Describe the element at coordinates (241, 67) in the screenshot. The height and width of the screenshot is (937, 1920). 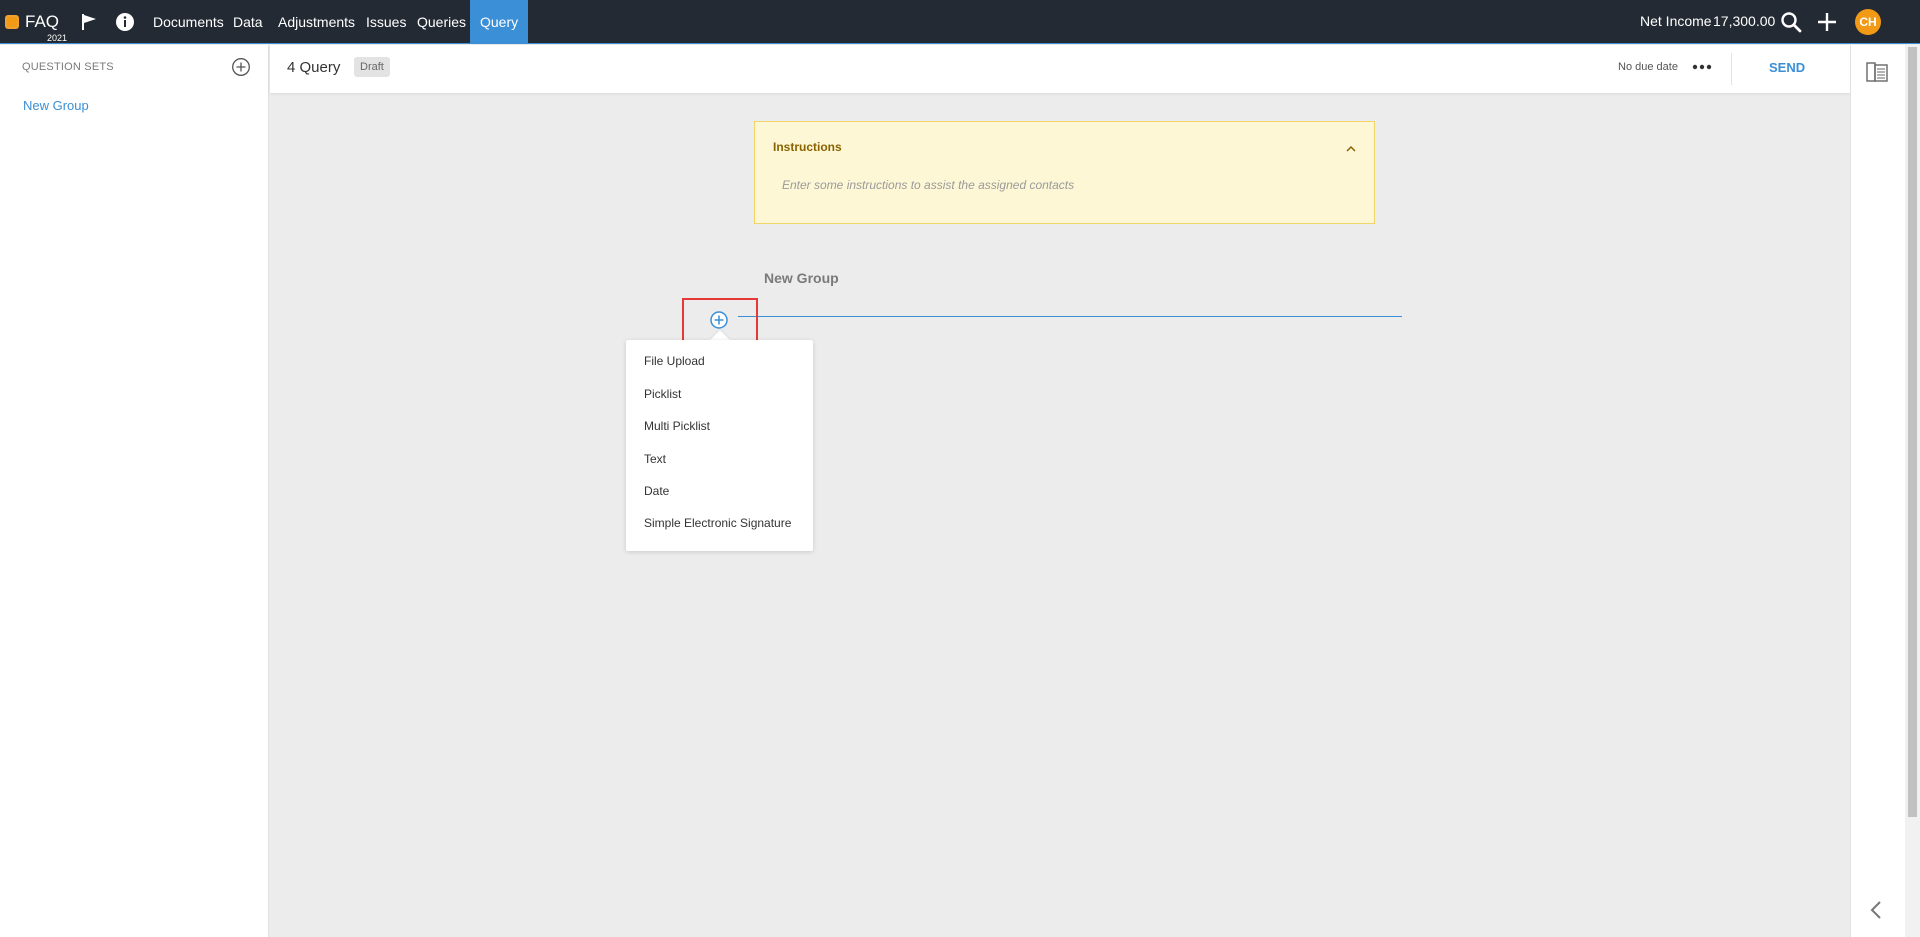
I see `add-question-set-icon` at that location.